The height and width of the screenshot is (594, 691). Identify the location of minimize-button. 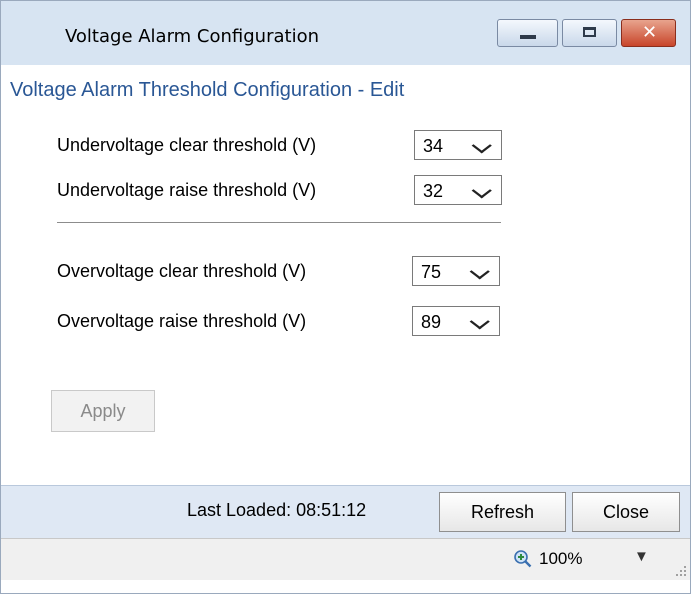
(527, 33).